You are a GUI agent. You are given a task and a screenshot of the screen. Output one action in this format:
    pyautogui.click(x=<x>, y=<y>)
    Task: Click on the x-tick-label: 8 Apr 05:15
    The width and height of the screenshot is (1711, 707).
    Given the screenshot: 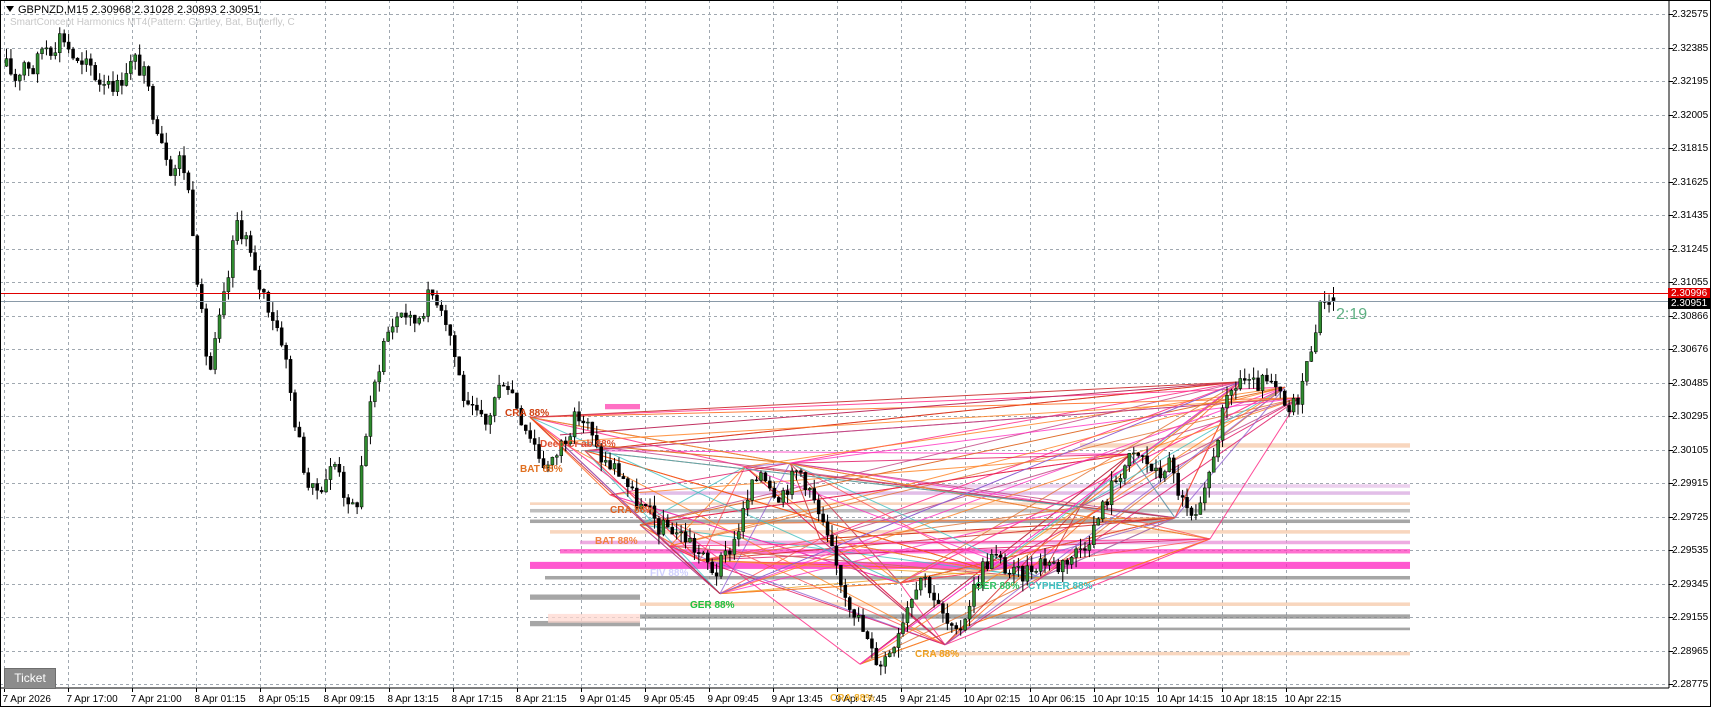 What is the action you would take?
    pyautogui.click(x=284, y=699)
    